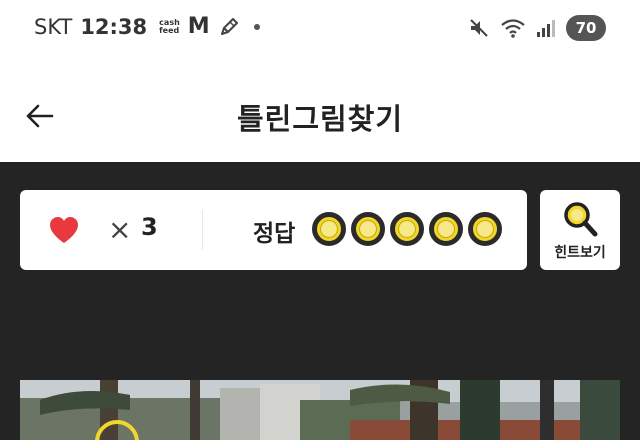 This screenshot has width=640, height=440. What do you see at coordinates (53, 26) in the screenshot?
I see `carrier-label: SKT` at bounding box center [53, 26].